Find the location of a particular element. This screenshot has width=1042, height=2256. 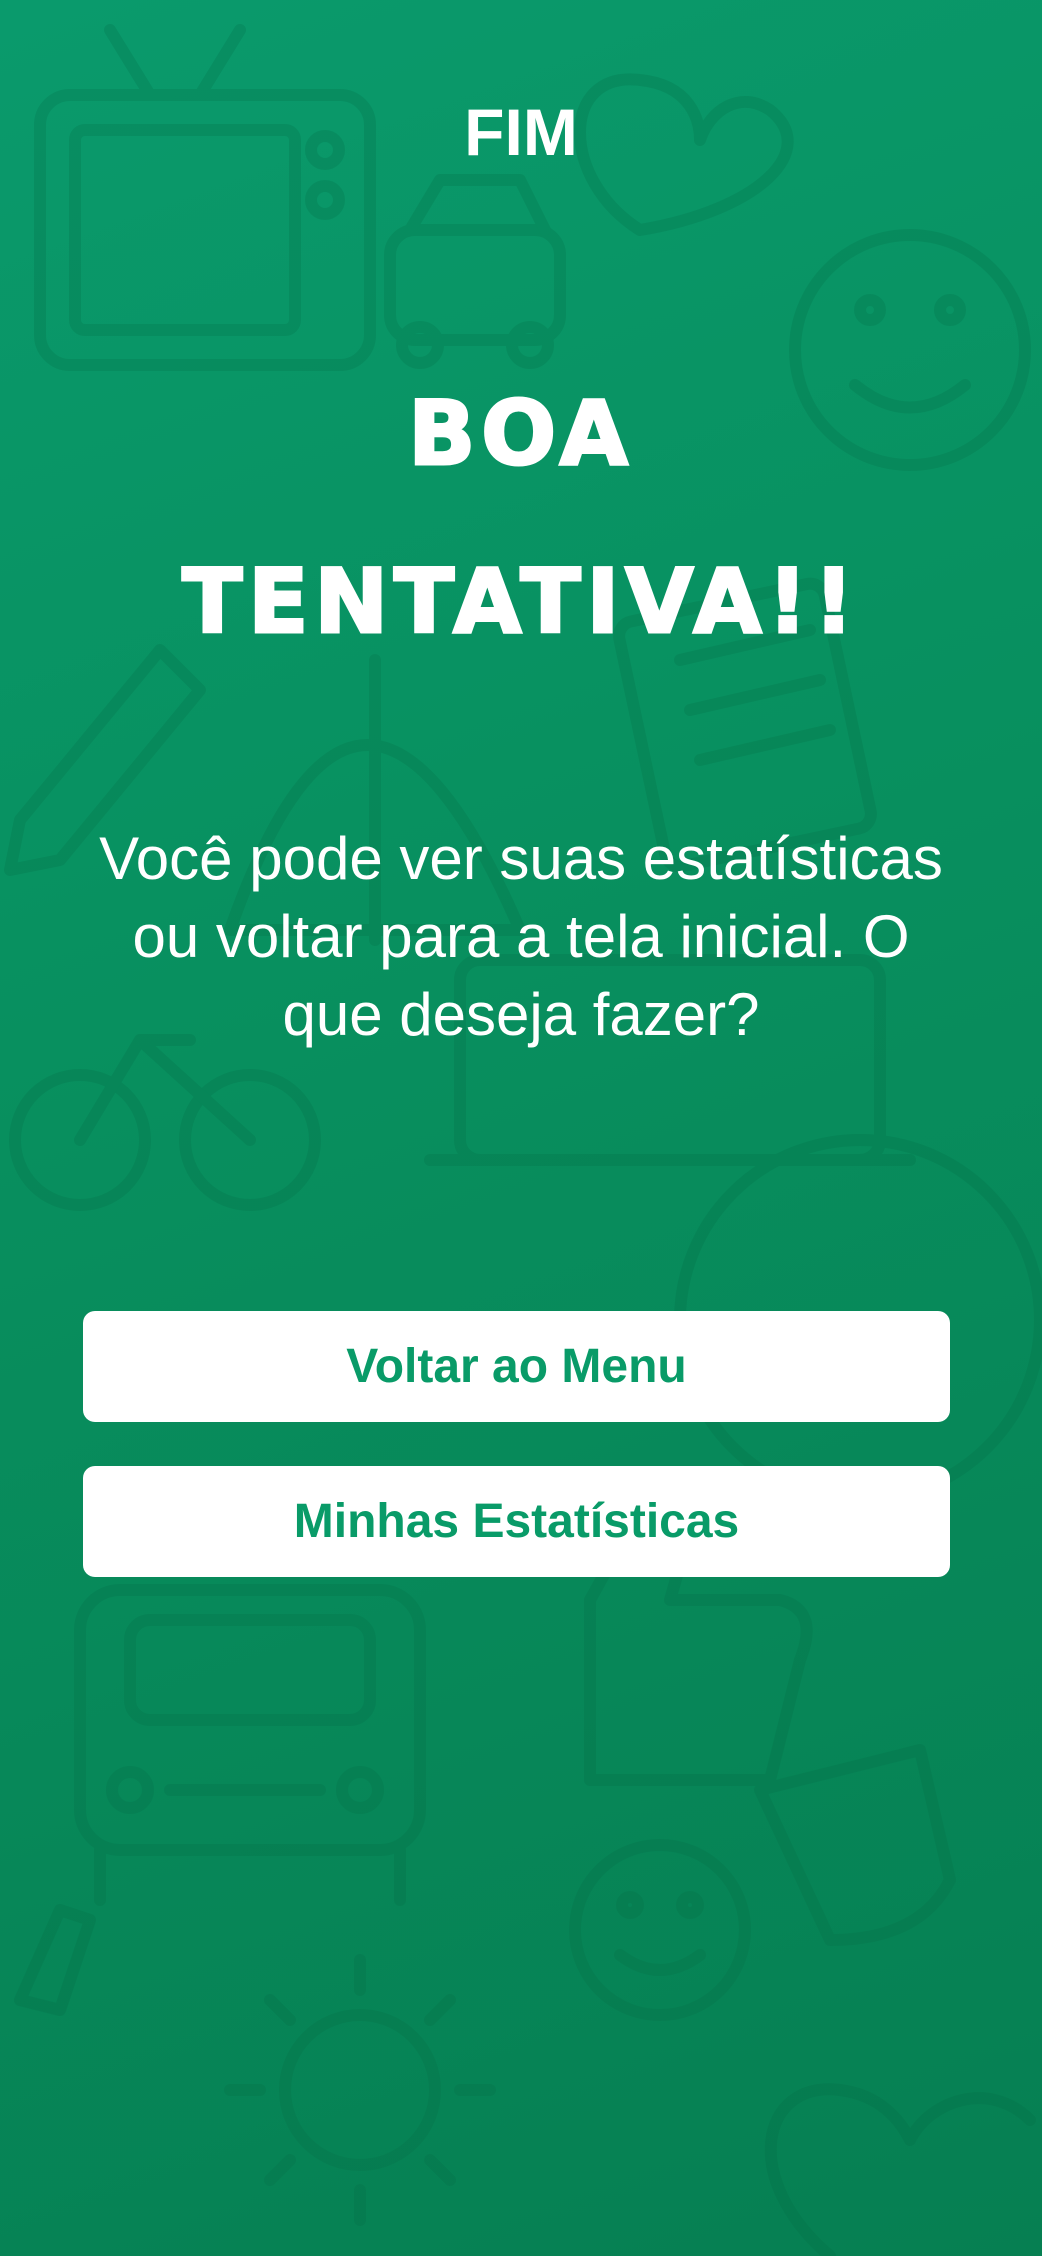

pen-icon is located at coordinates (55, 1960).